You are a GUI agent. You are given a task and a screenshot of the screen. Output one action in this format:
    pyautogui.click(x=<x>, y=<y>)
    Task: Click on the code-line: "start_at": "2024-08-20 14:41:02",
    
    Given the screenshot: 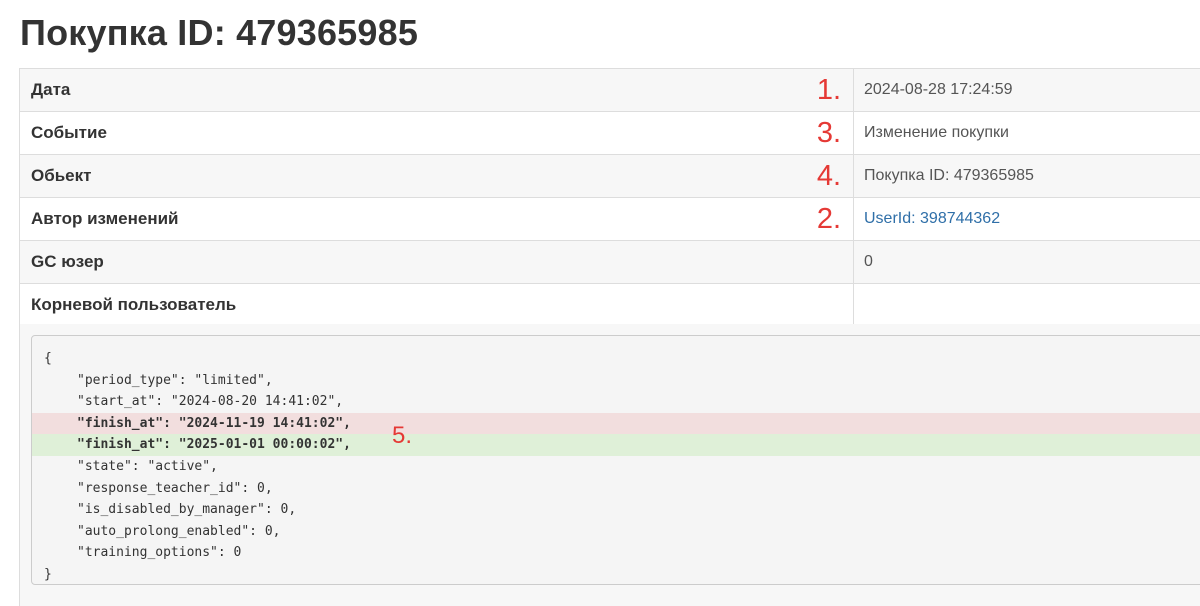 What is the action you would take?
    pyautogui.click(x=210, y=402)
    